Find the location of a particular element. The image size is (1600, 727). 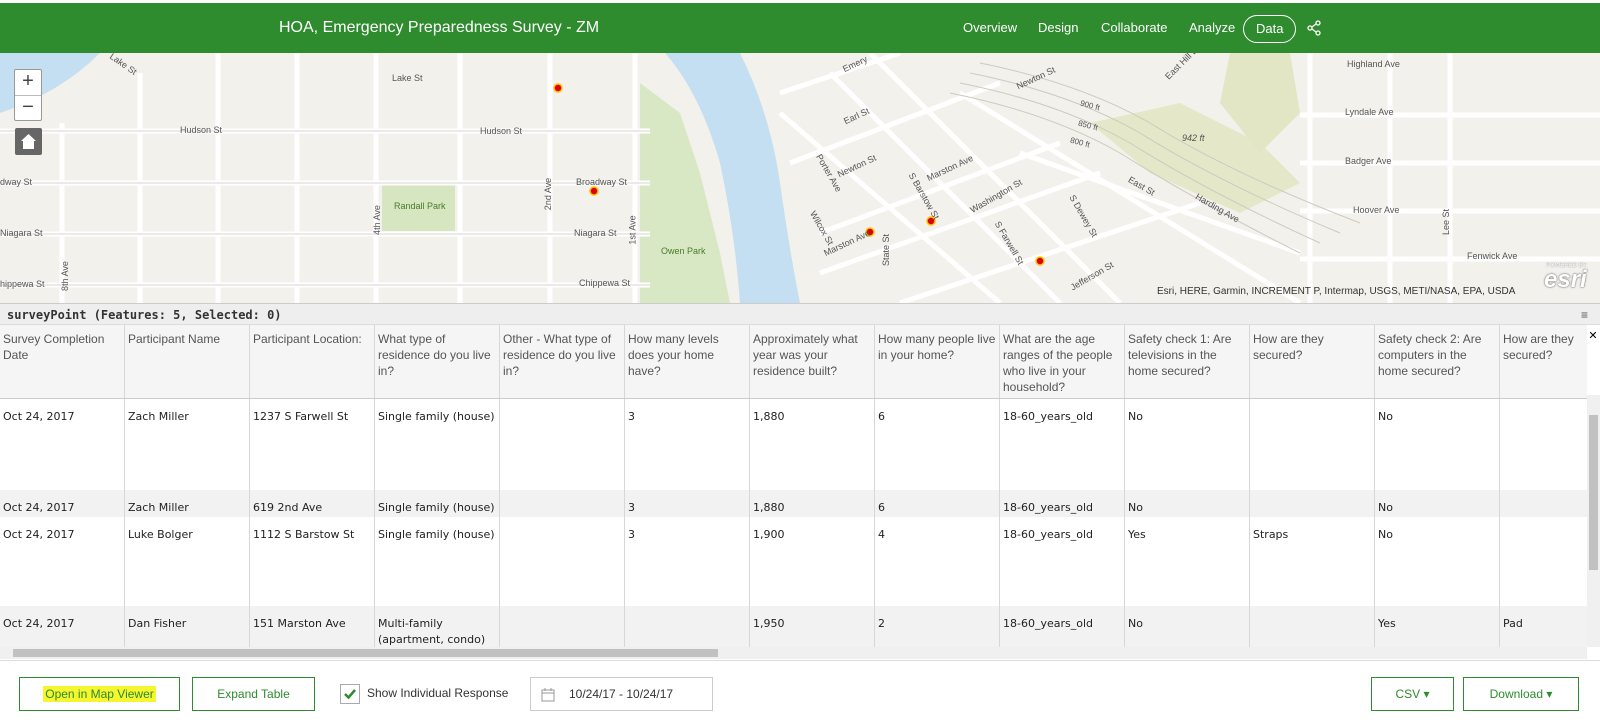

table-cell: 1112 S Barstow St is located at coordinates (312, 561).